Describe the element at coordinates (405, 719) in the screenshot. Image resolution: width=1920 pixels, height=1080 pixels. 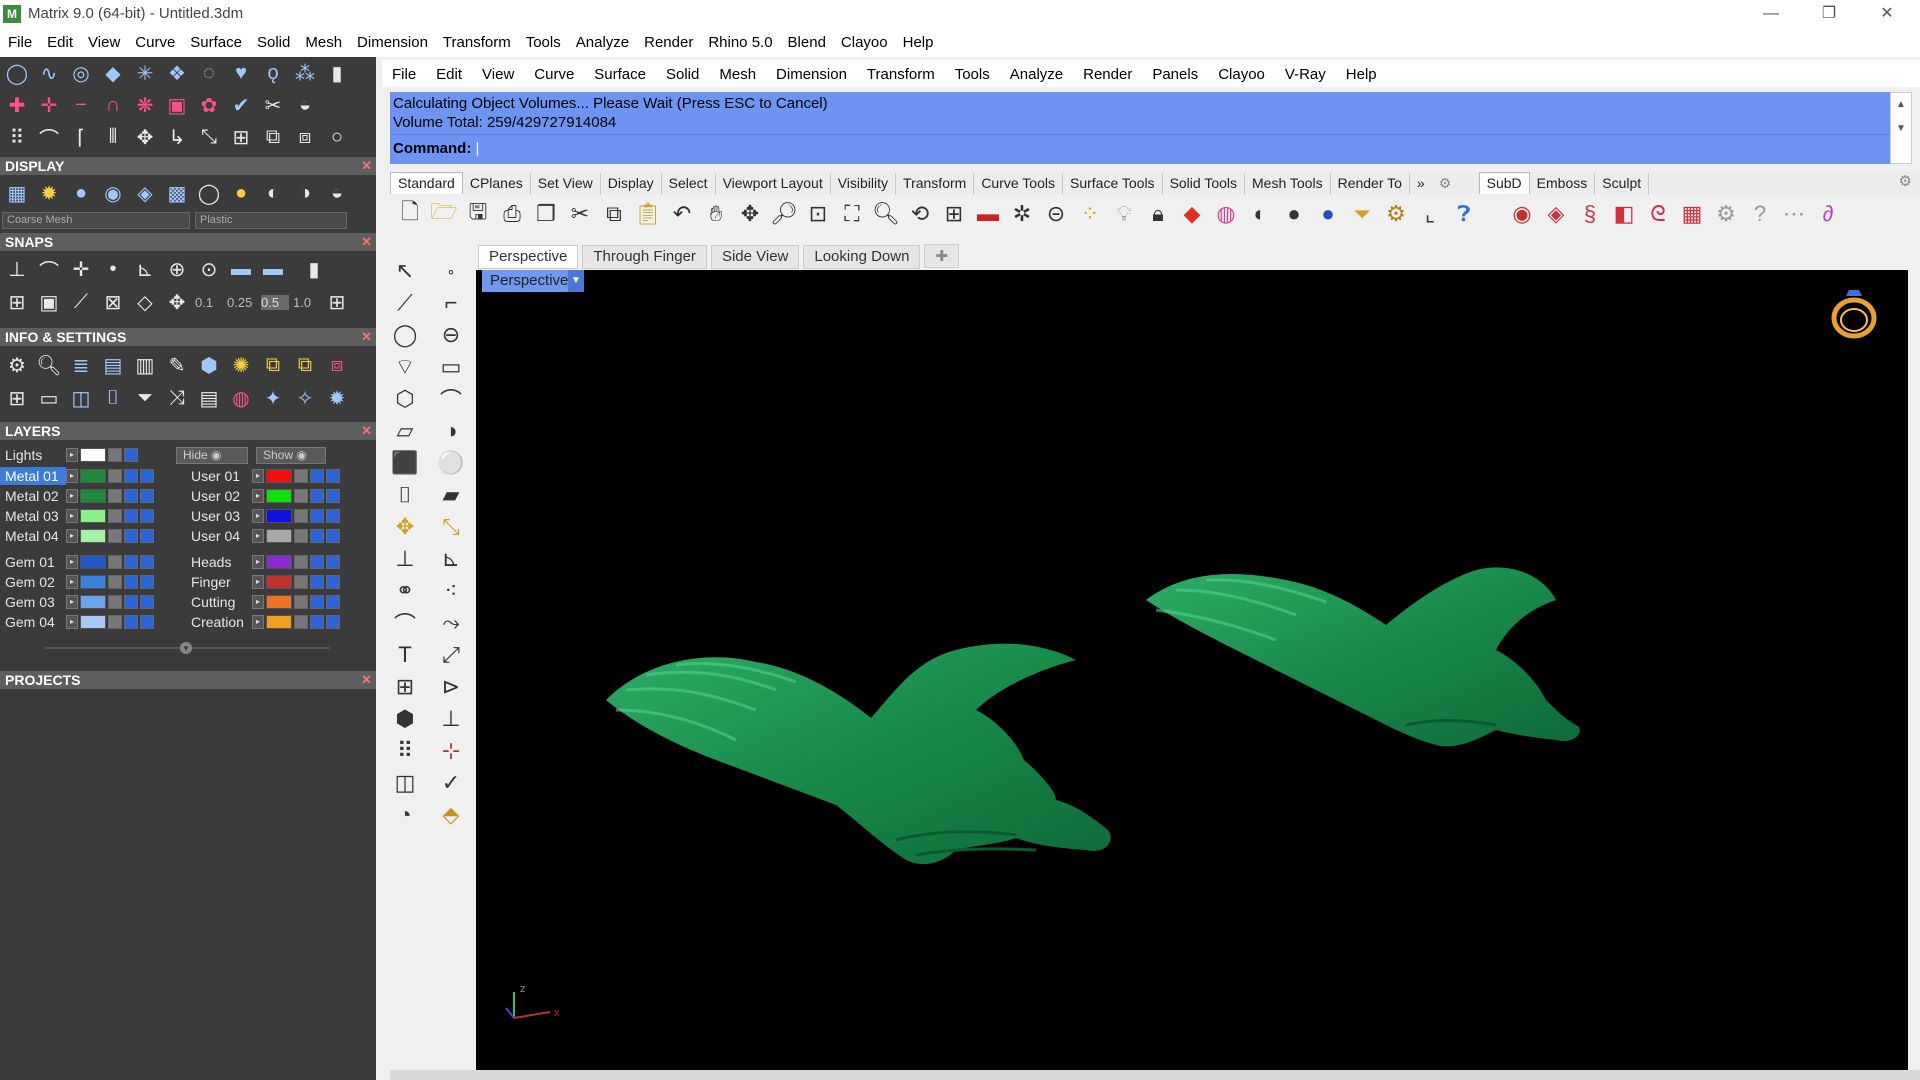
I see `solid-tools-icon: ⬢` at that location.